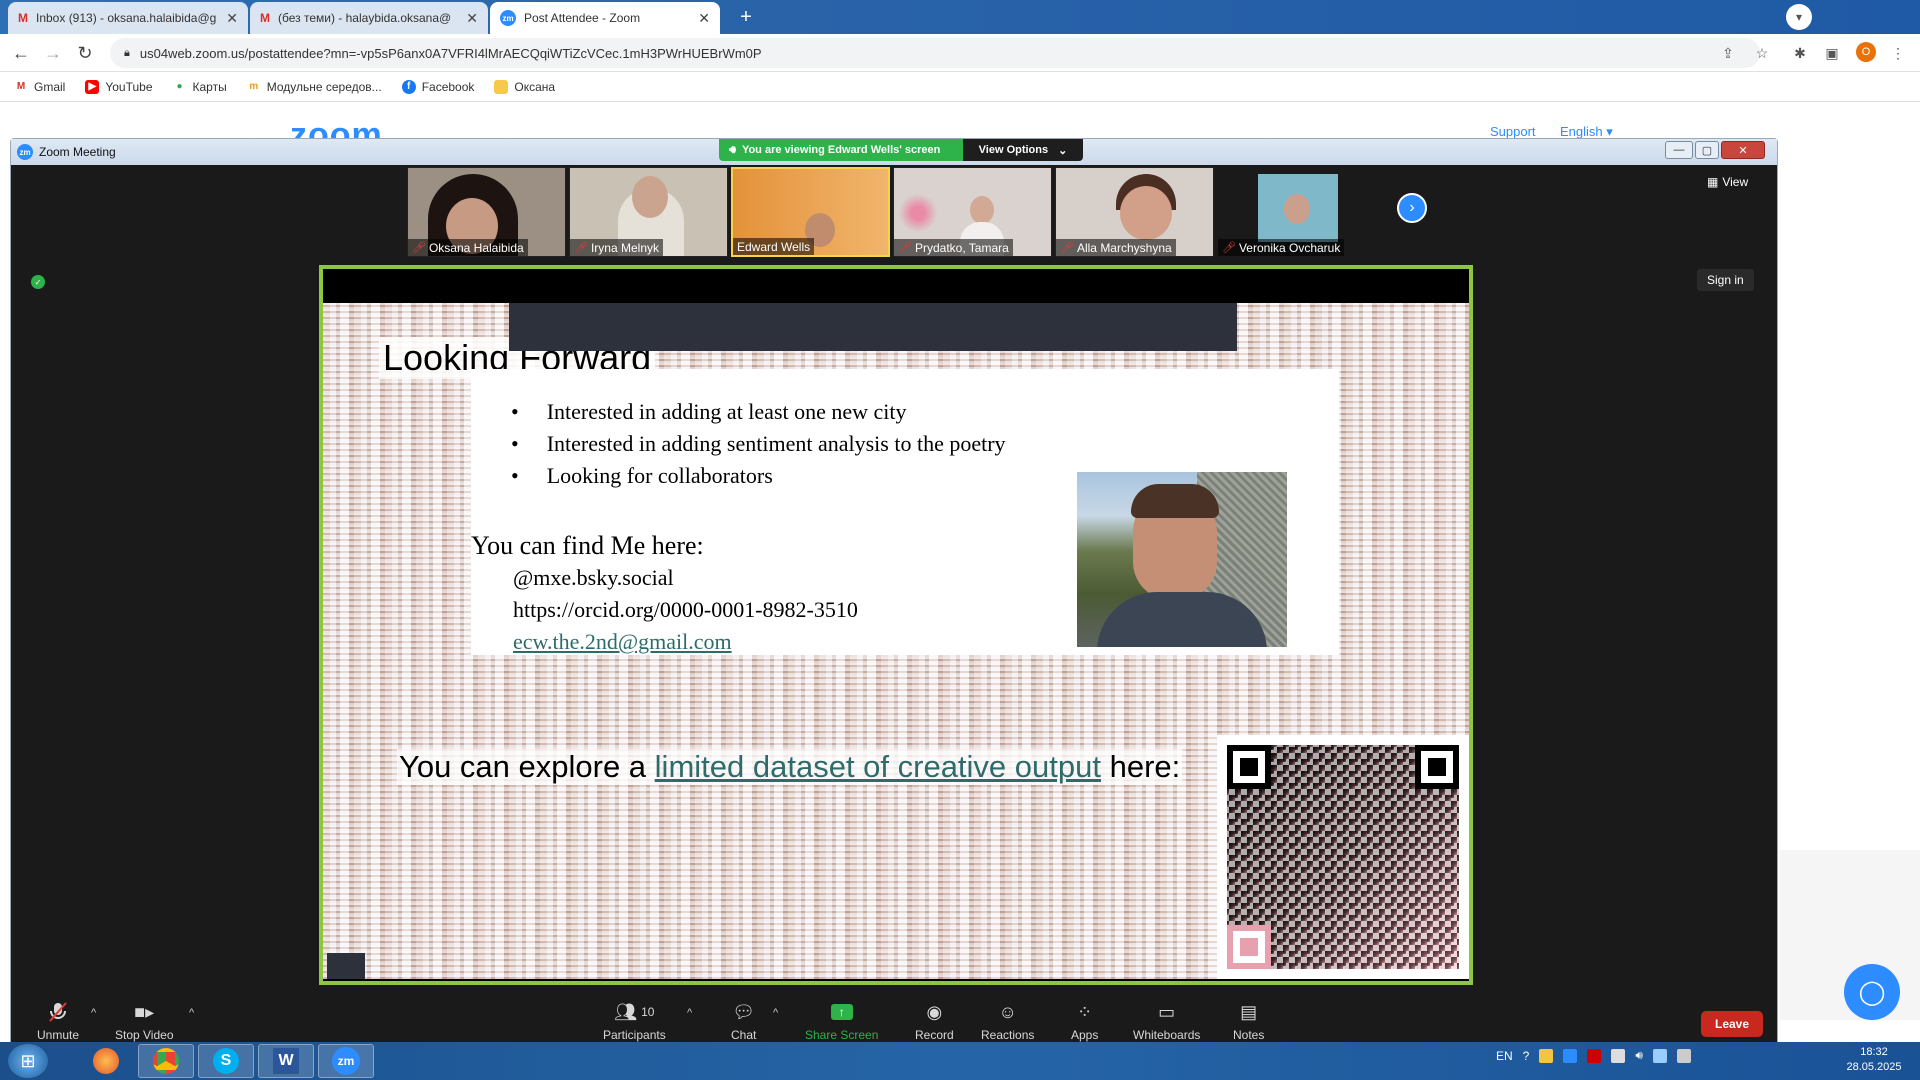  What do you see at coordinates (1513, 131) in the screenshot?
I see `support-link: Support` at bounding box center [1513, 131].